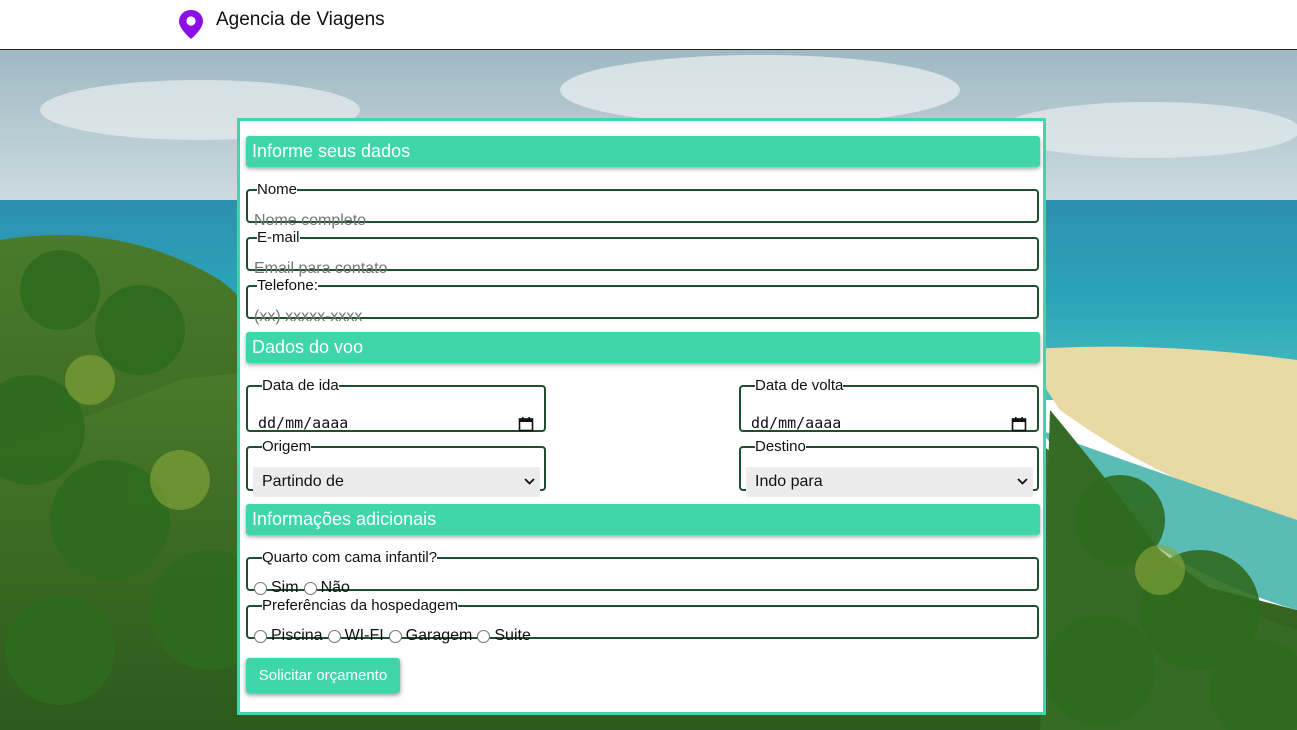  What do you see at coordinates (323, 675) in the screenshot?
I see `request-quote-button: Solicitar orçamento` at bounding box center [323, 675].